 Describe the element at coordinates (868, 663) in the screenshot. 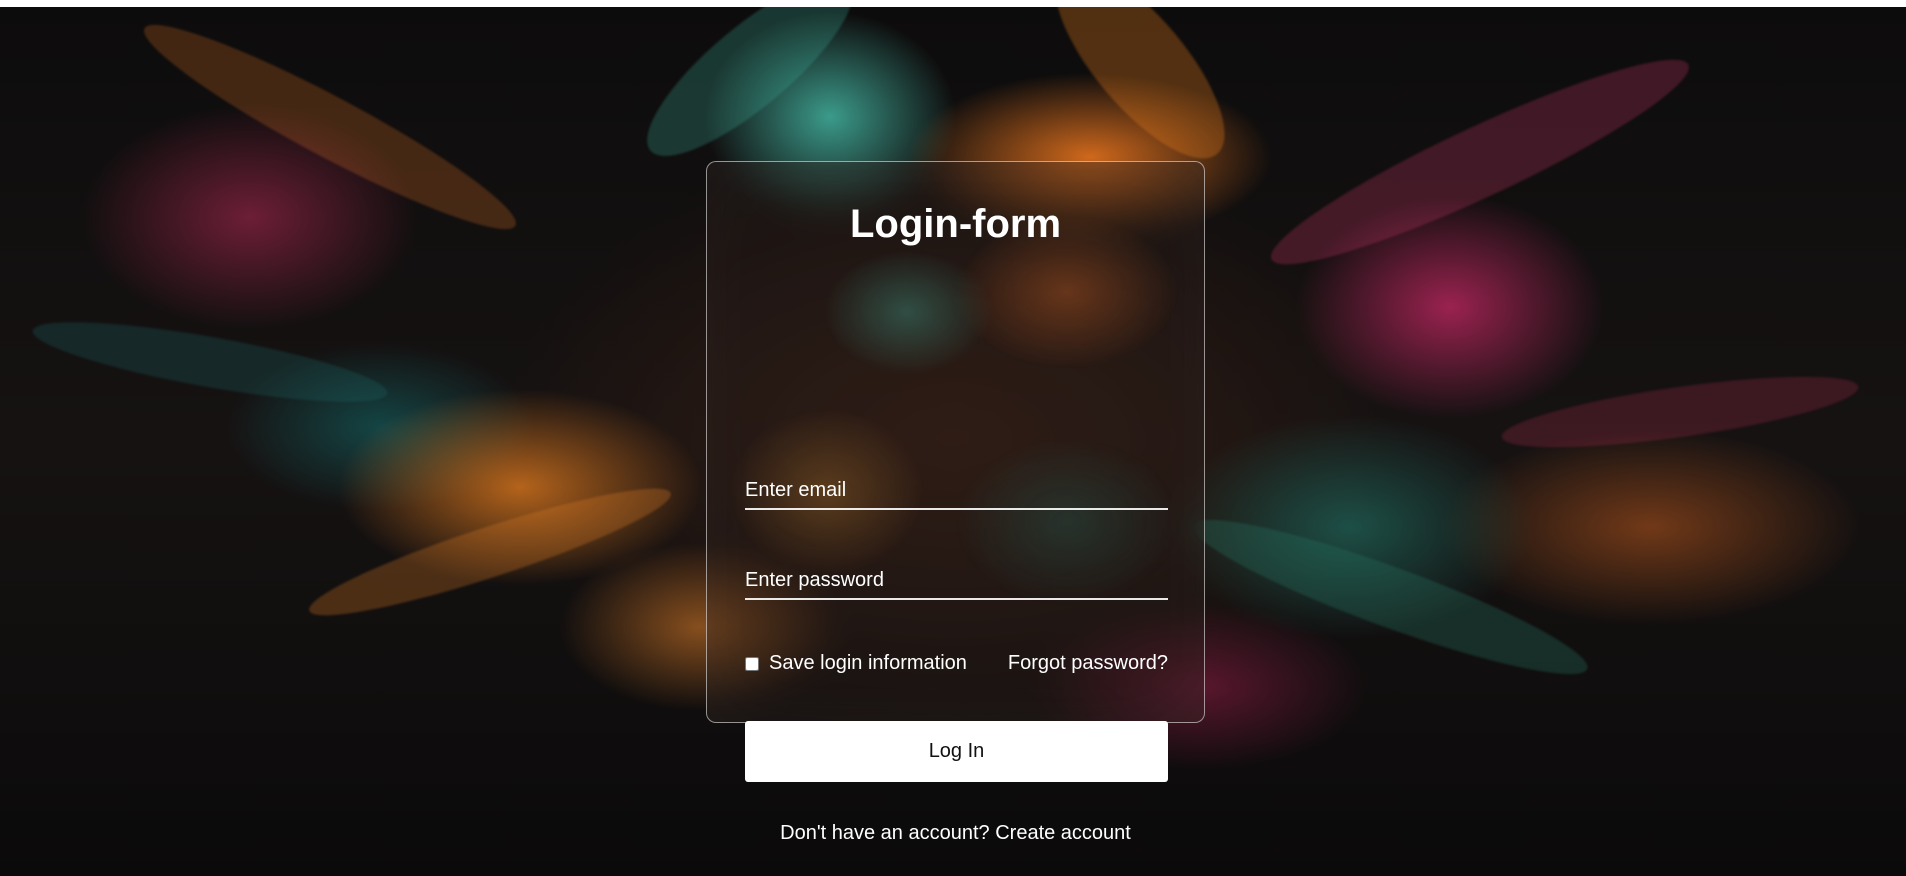

I see `remember-label: Save login information` at that location.